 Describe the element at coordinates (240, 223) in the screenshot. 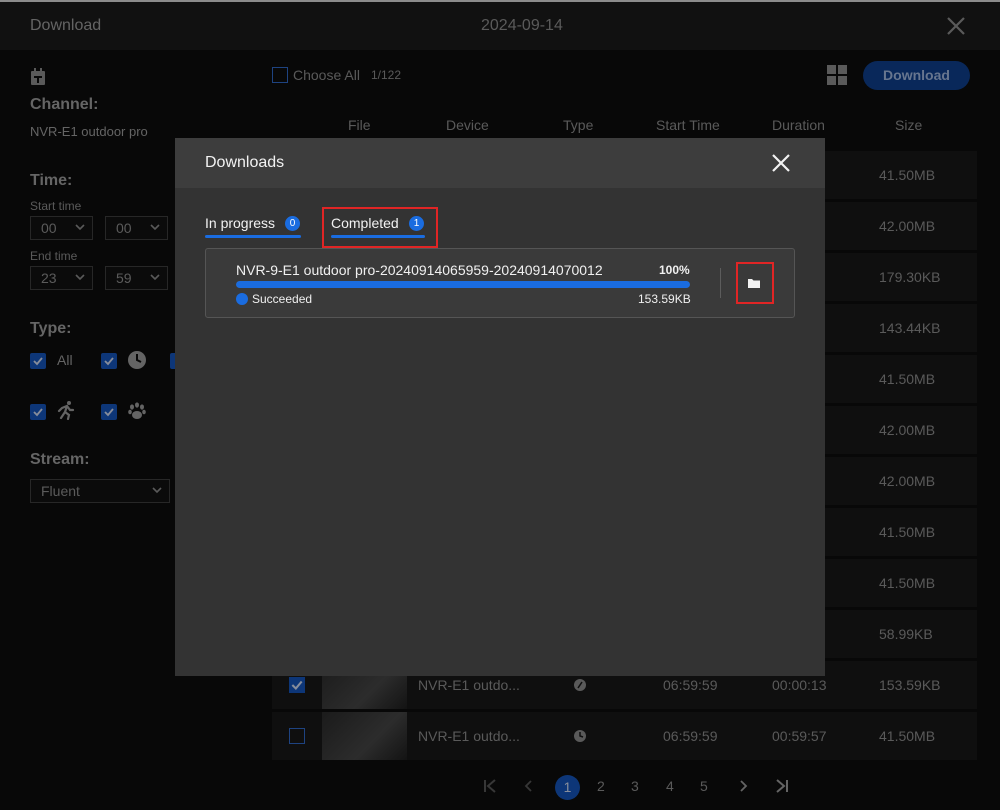

I see `tab-in-progress: In progress` at that location.